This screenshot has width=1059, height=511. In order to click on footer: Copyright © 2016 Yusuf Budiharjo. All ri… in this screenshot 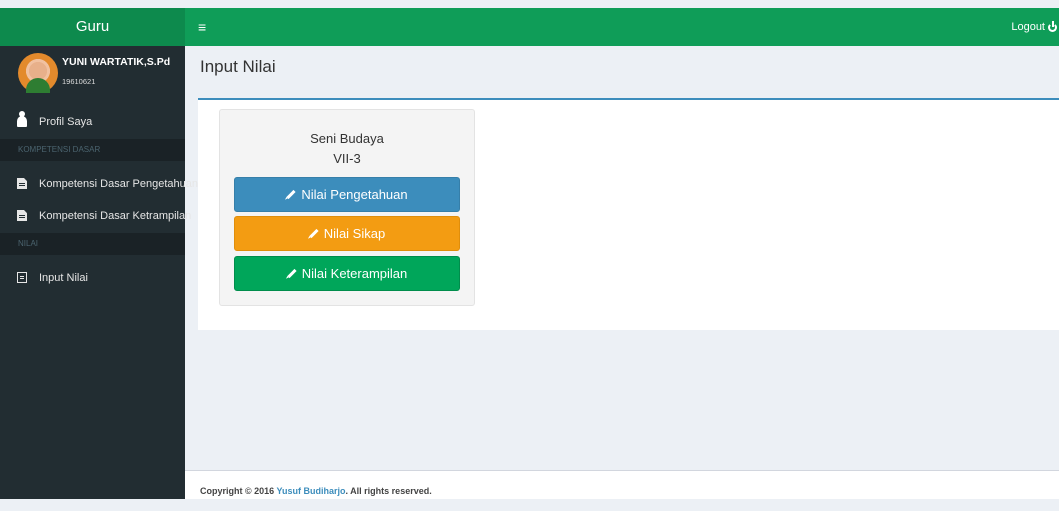, I will do `click(622, 484)`.